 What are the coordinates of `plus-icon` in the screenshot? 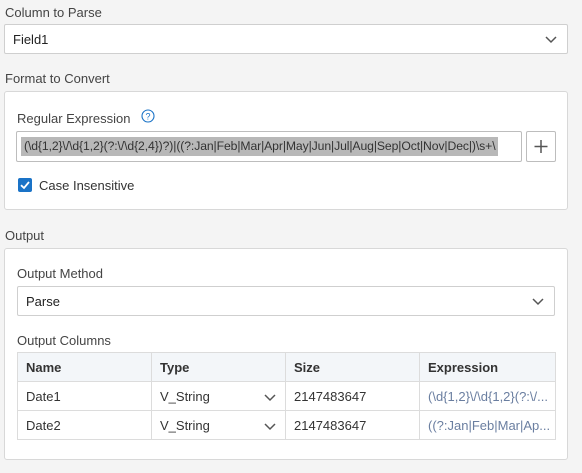 It's located at (541, 146).